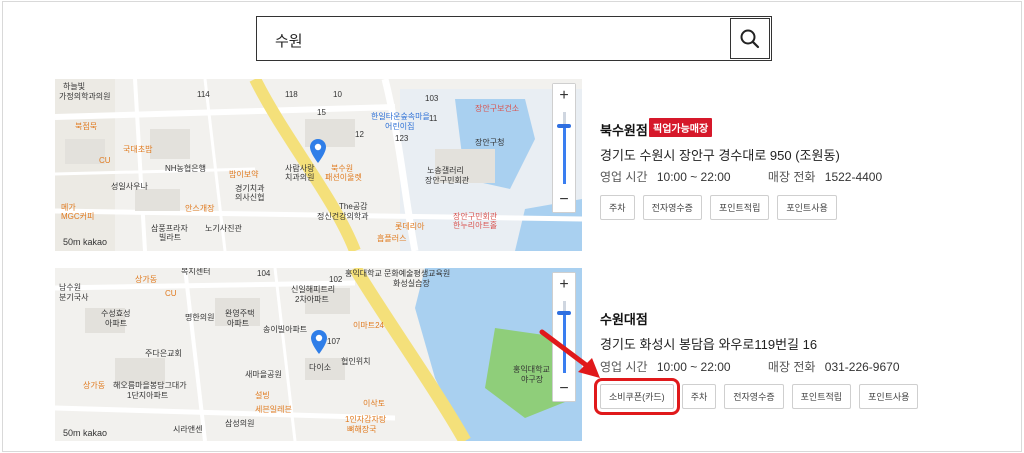 The height and width of the screenshot is (453, 1024). I want to click on zoom-slider, so click(564, 148).